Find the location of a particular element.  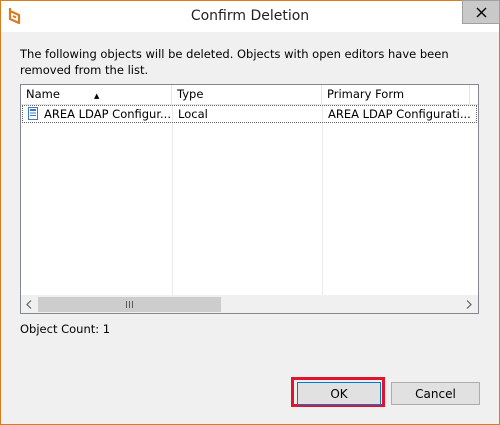

scroll-right-button is located at coordinates (469, 304).